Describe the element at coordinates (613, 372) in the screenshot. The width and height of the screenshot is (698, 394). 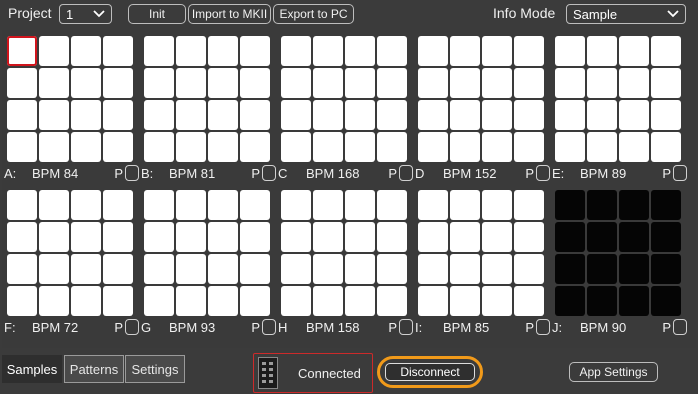
I see `app-settings-button: App Settings` at that location.